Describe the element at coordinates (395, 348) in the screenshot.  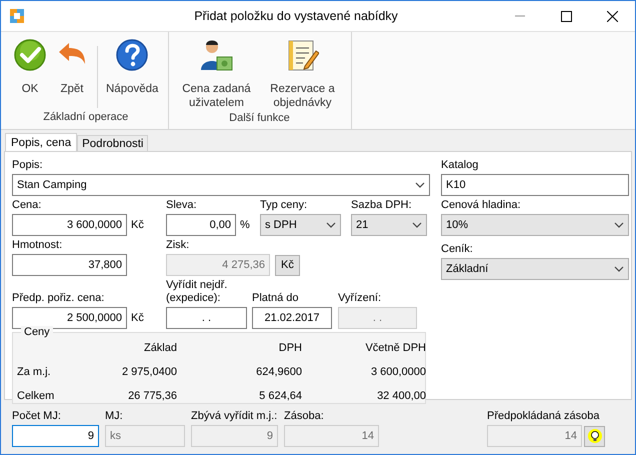
I see `column-header: Včetně DPH` at that location.